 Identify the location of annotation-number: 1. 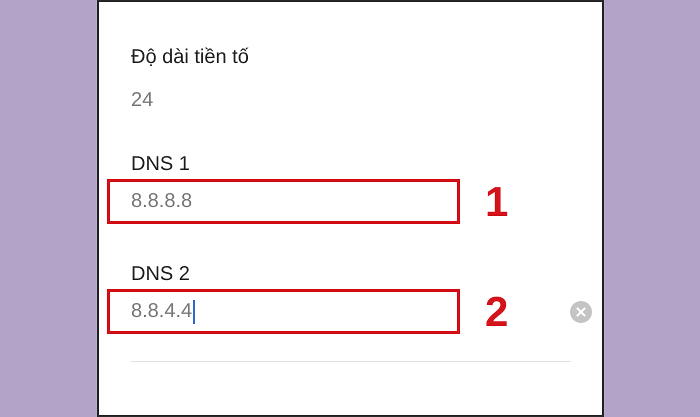
(497, 202).